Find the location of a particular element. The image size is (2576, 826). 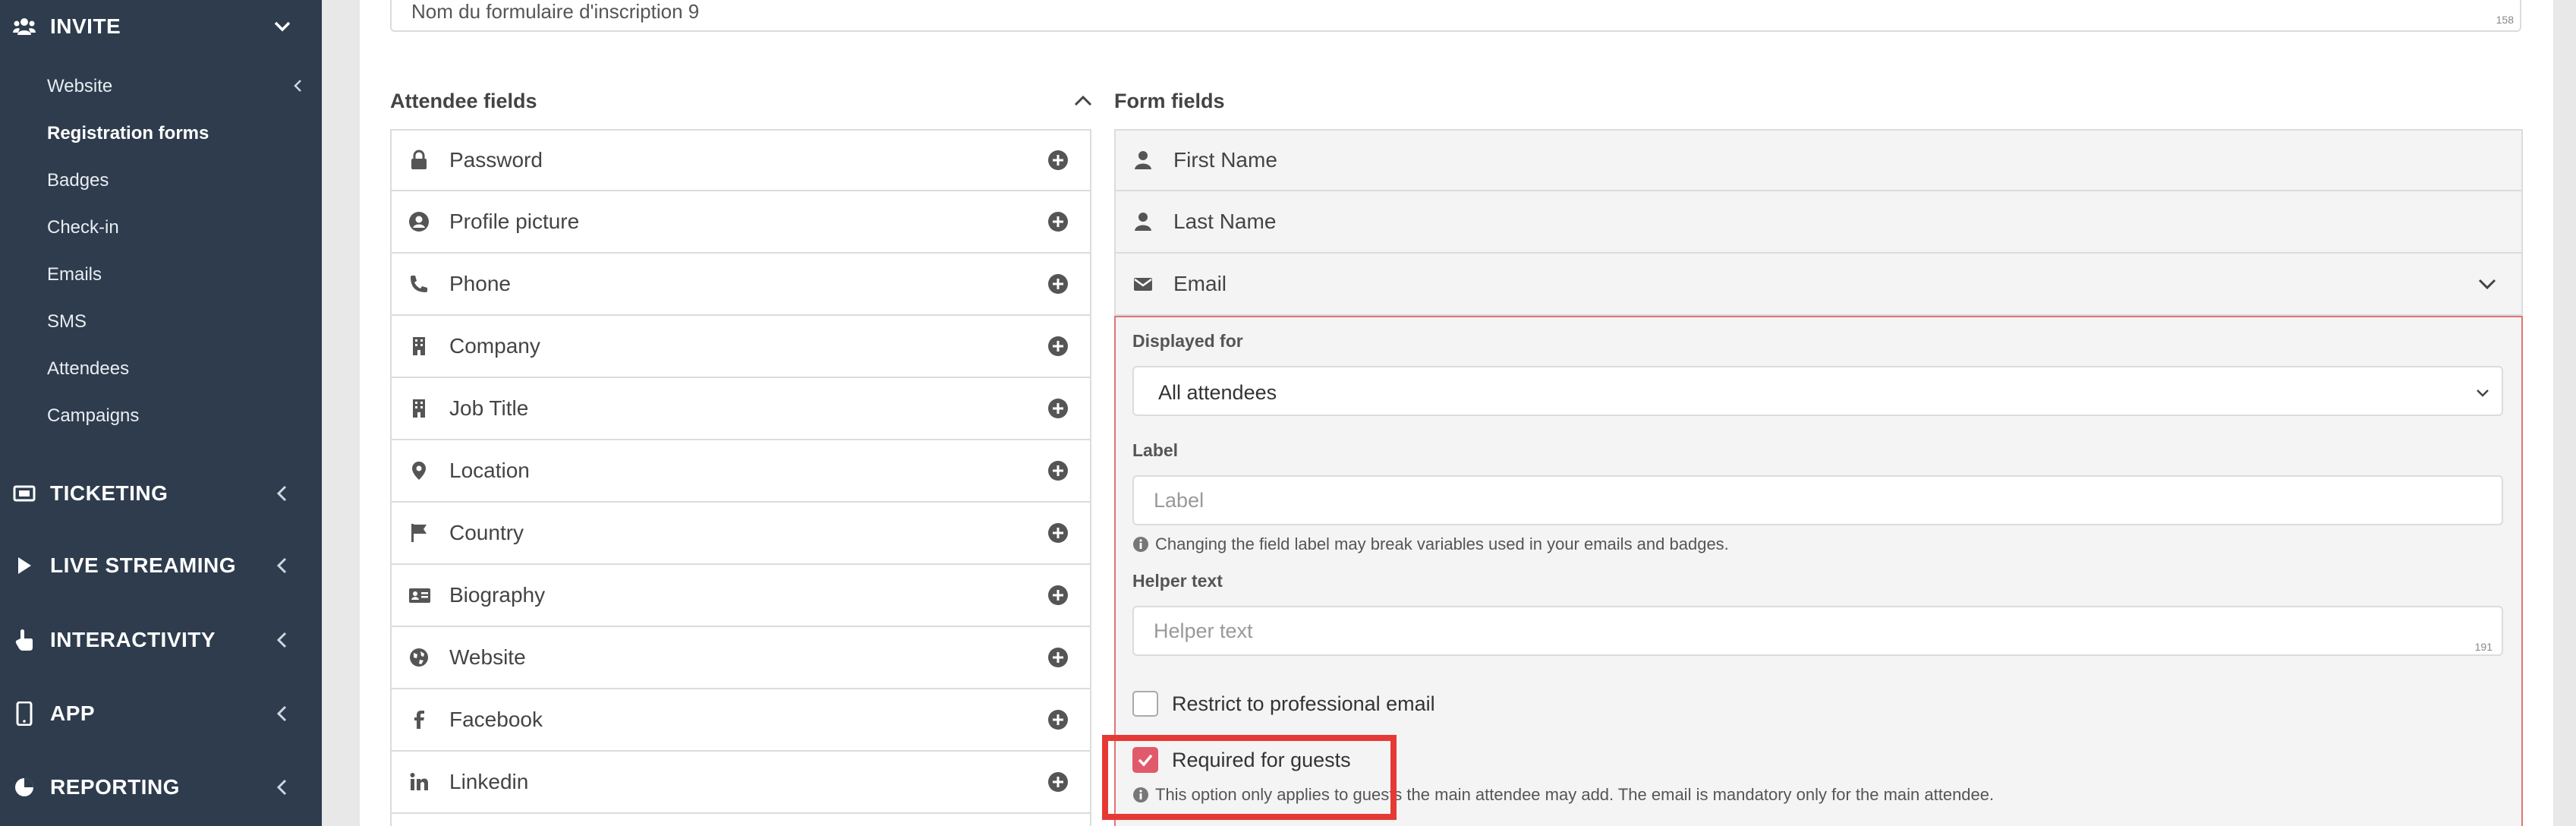

facebook-icon is located at coordinates (419, 719).